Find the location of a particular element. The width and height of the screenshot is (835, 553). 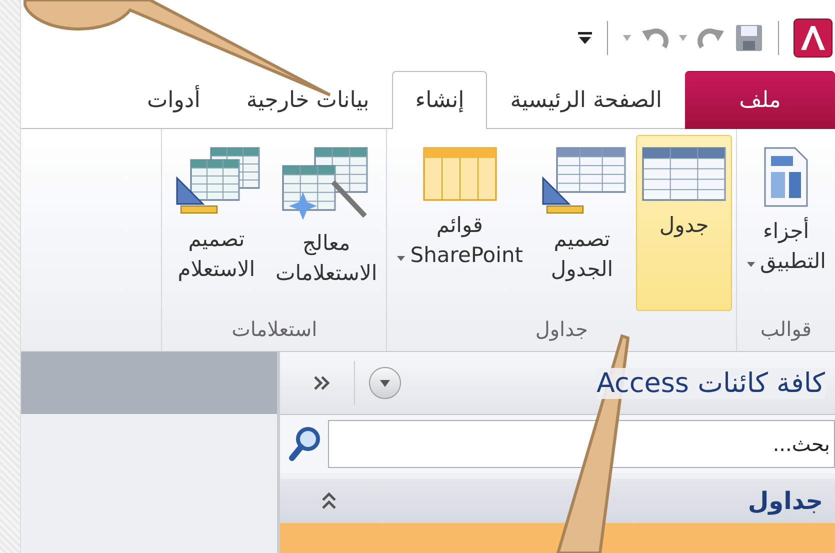

file-tab: ملف is located at coordinates (760, 99).